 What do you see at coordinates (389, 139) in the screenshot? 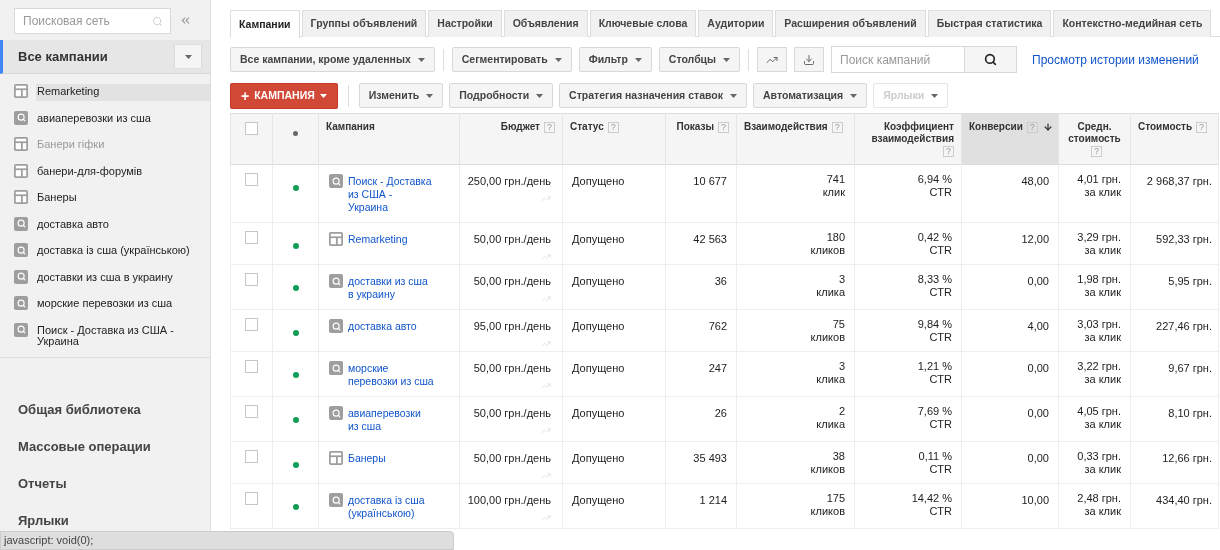
I see `column-header: Кампания` at bounding box center [389, 139].